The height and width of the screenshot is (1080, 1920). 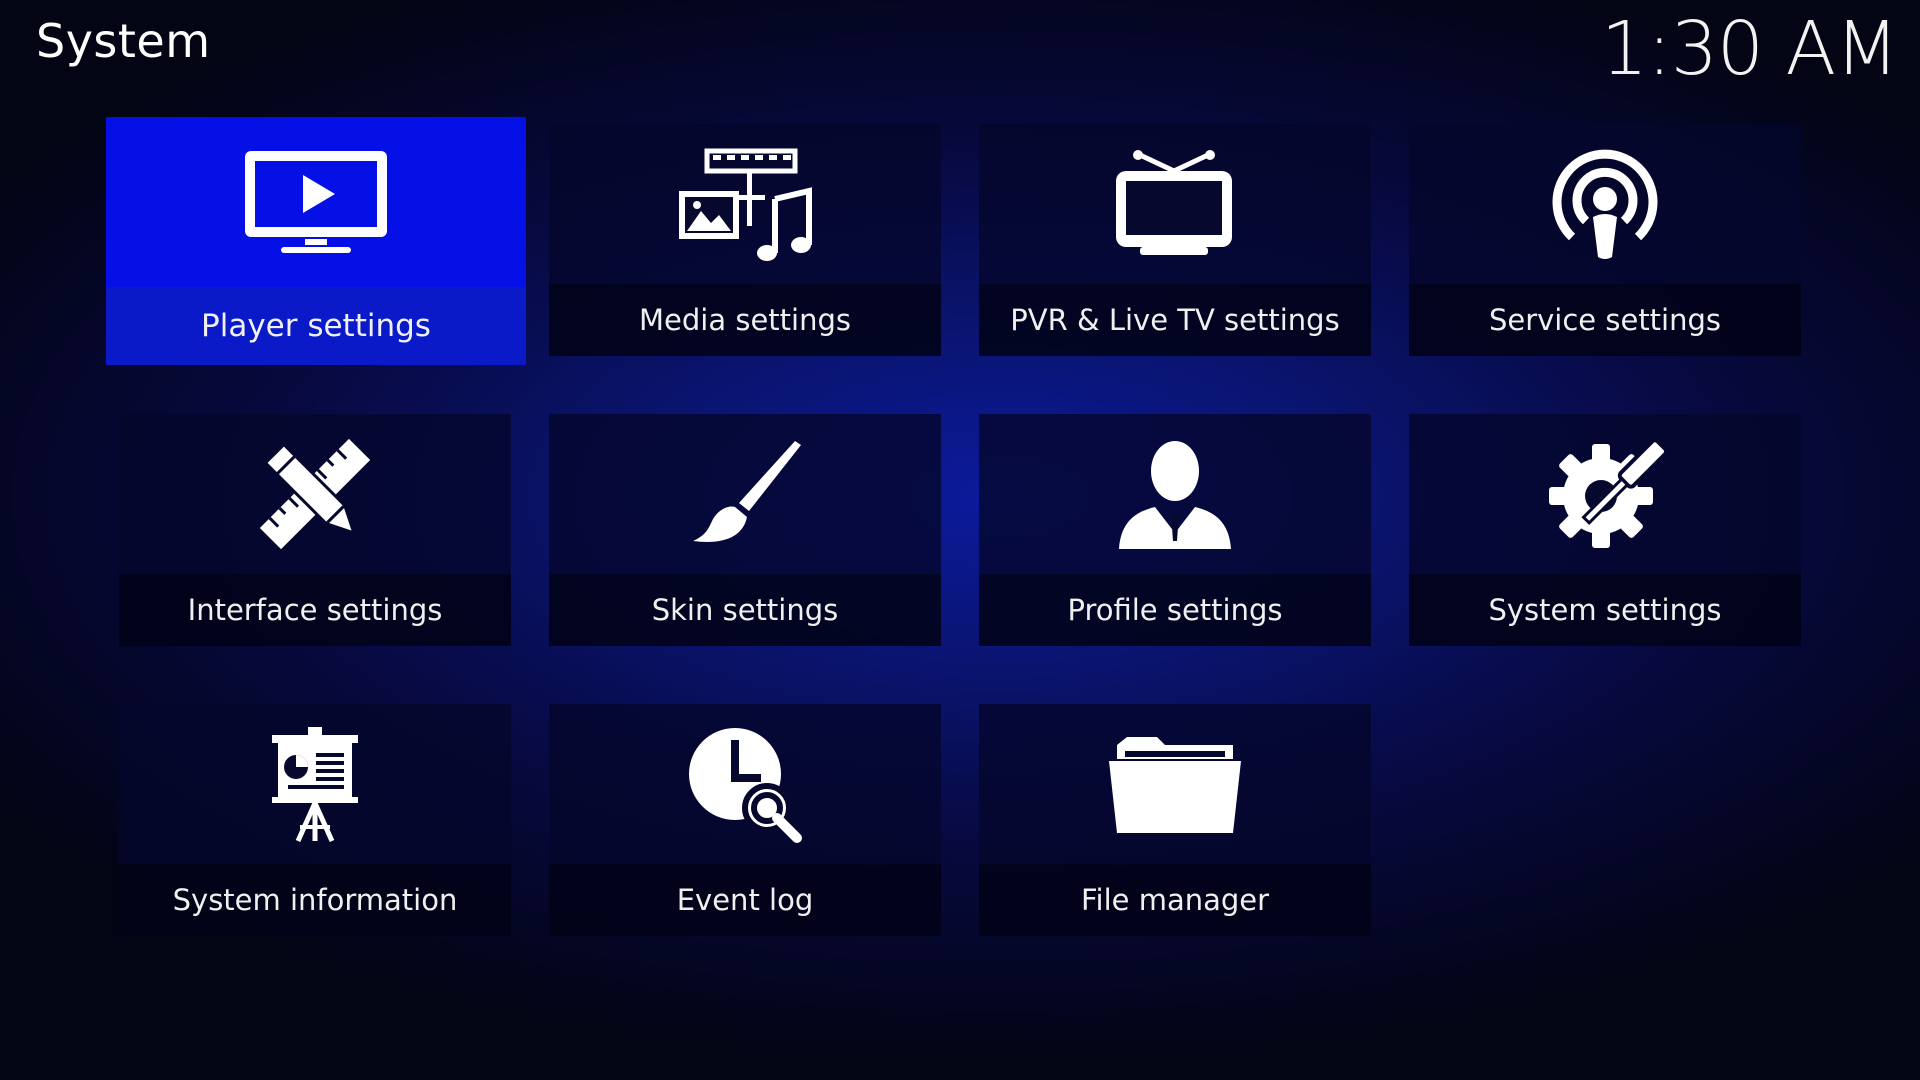 I want to click on tile-profile-settings: Profile settings, so click(x=1175, y=530).